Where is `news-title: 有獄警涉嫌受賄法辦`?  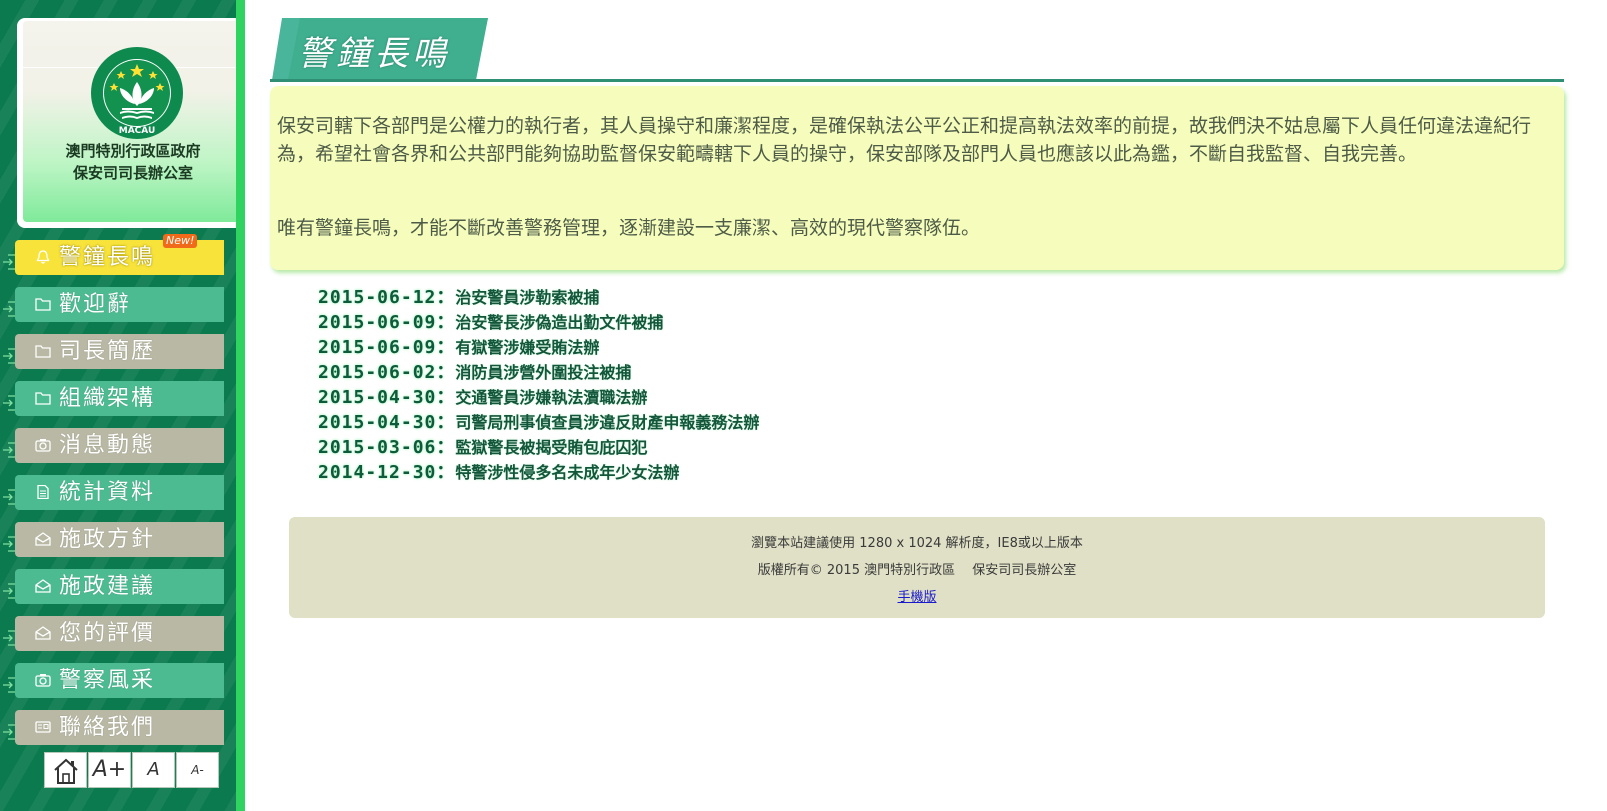 news-title: 有獄警涉嫌受賄法辦 is located at coordinates (527, 347).